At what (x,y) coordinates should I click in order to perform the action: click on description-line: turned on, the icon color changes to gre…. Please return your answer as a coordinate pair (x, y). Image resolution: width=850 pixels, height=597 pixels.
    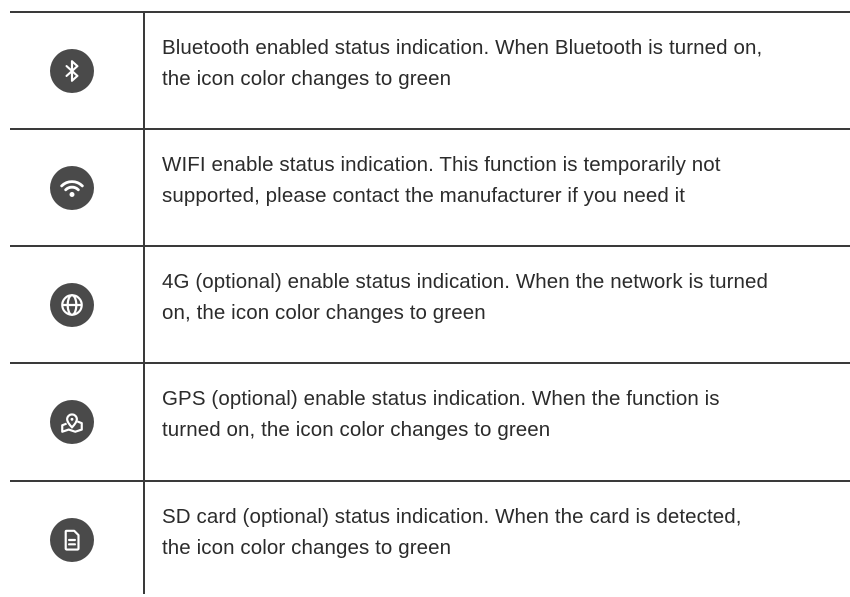
    Looking at the image, I should click on (356, 429).